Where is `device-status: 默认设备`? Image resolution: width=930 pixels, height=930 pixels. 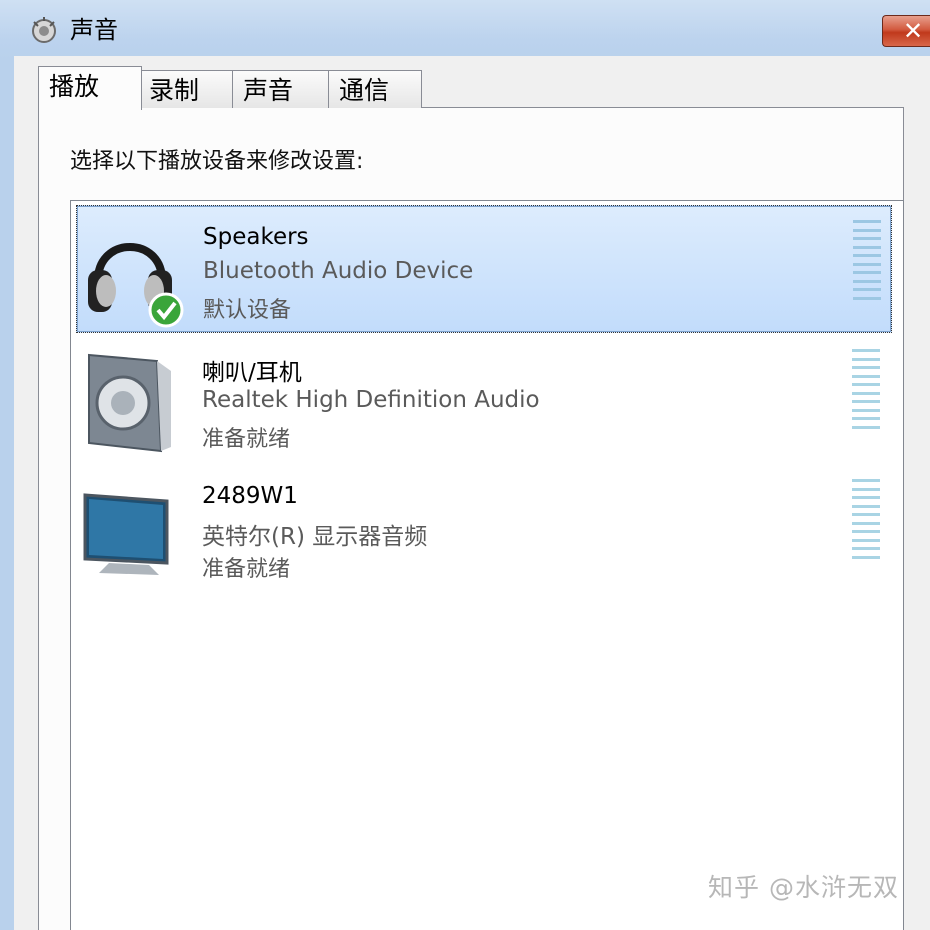
device-status: 默认设备 is located at coordinates (247, 310).